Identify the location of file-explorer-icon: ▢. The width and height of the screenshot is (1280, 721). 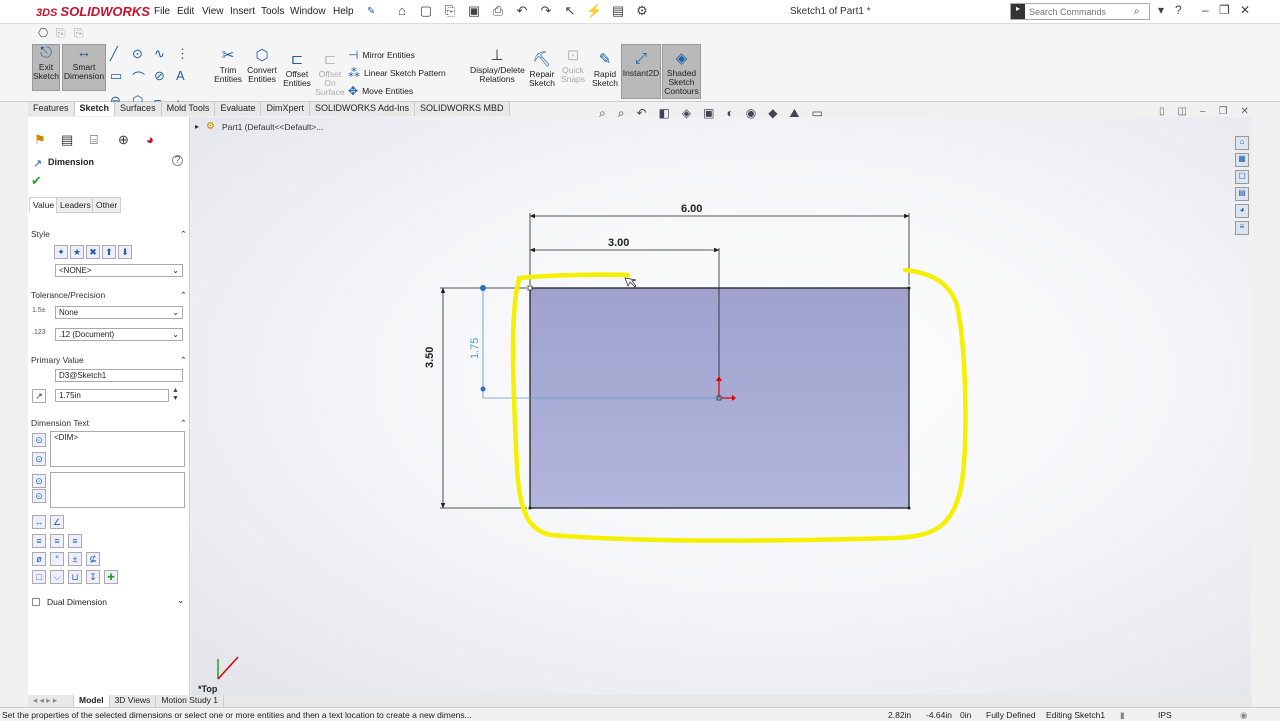
(1242, 177).